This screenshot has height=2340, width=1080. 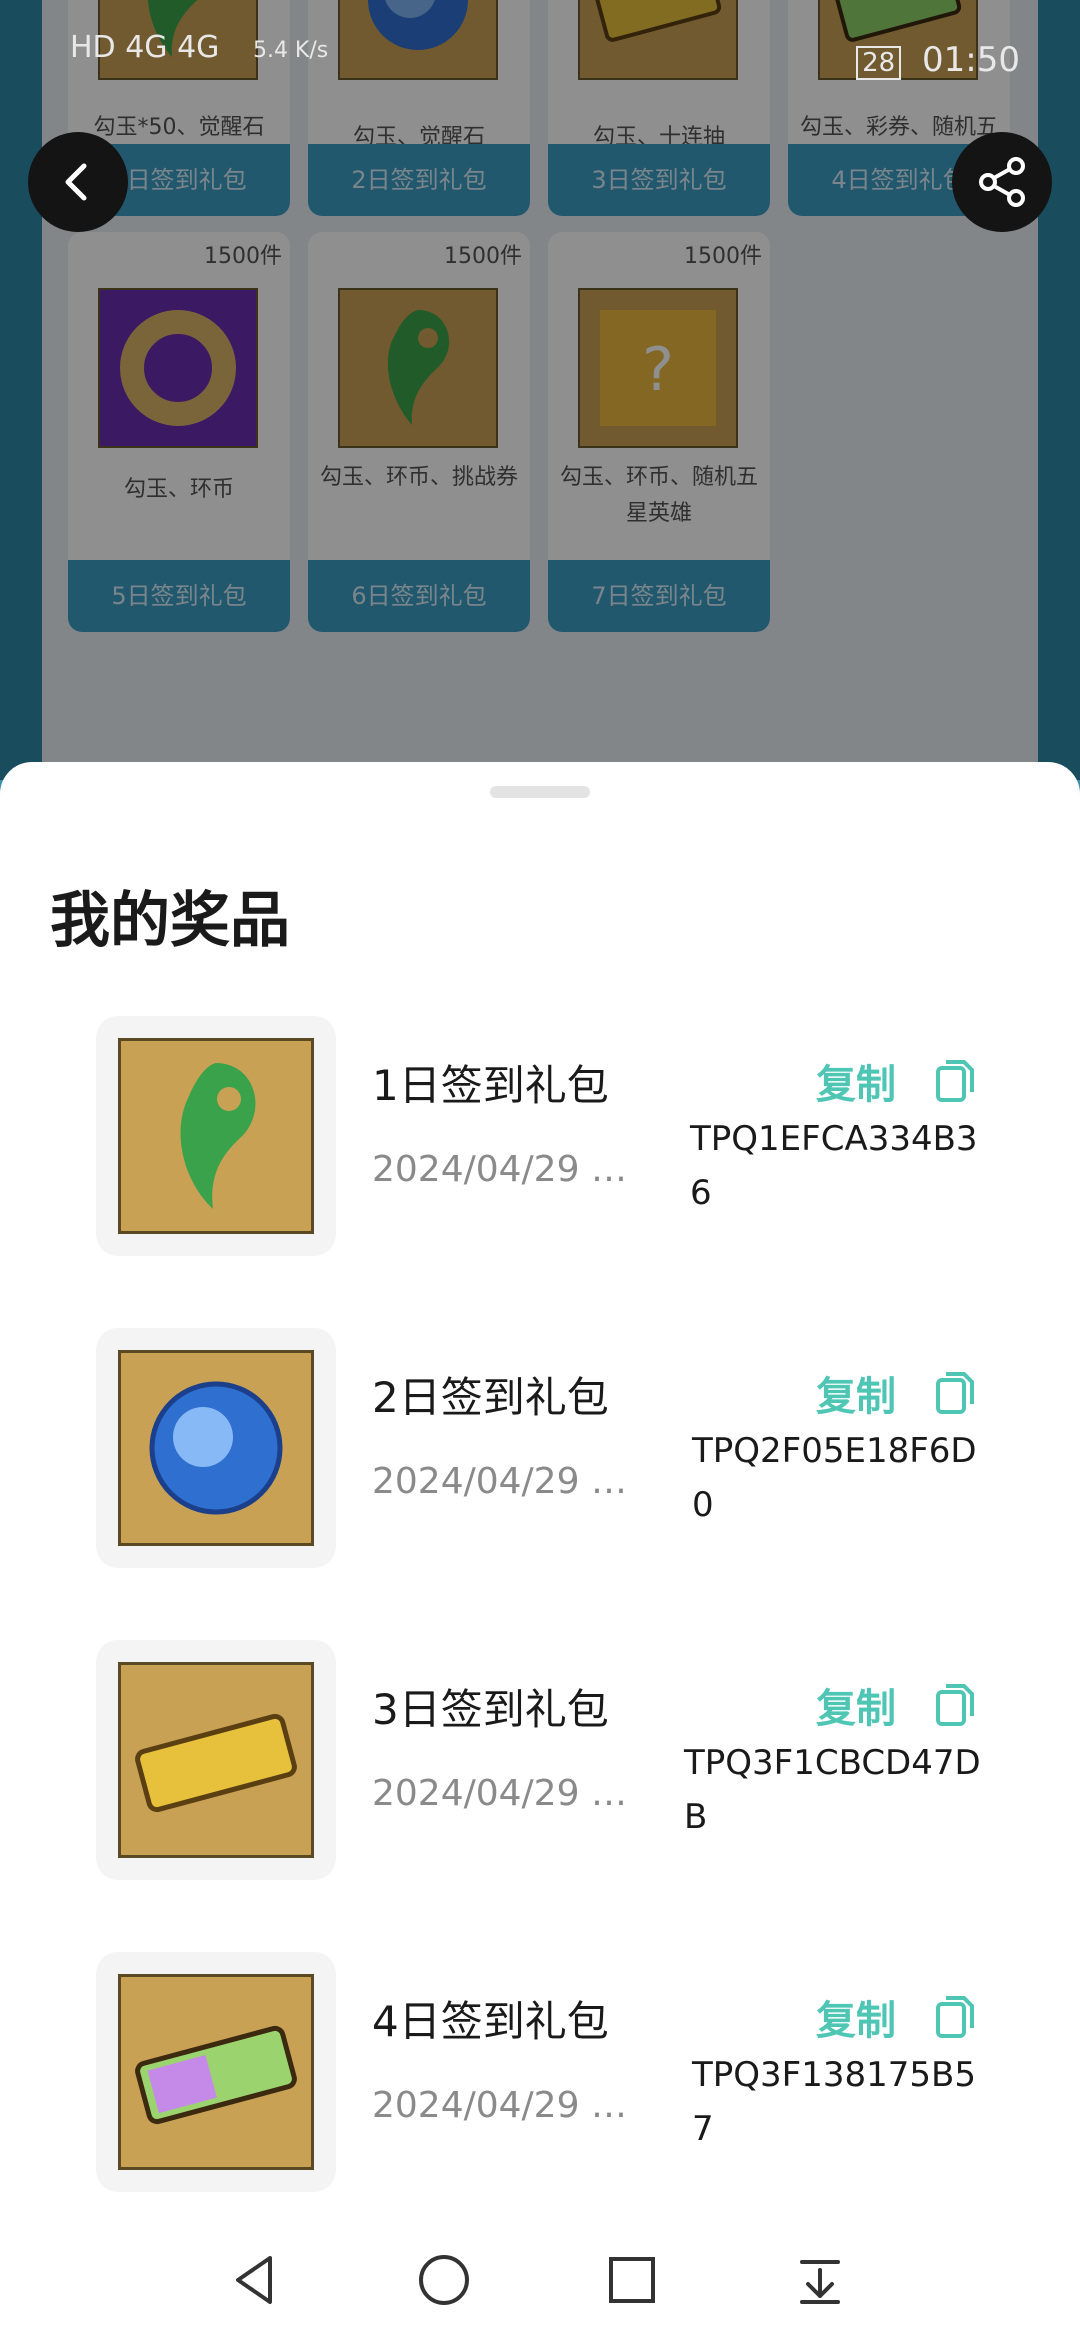 What do you see at coordinates (540, 2280) in the screenshot?
I see `system-nav-bar` at bounding box center [540, 2280].